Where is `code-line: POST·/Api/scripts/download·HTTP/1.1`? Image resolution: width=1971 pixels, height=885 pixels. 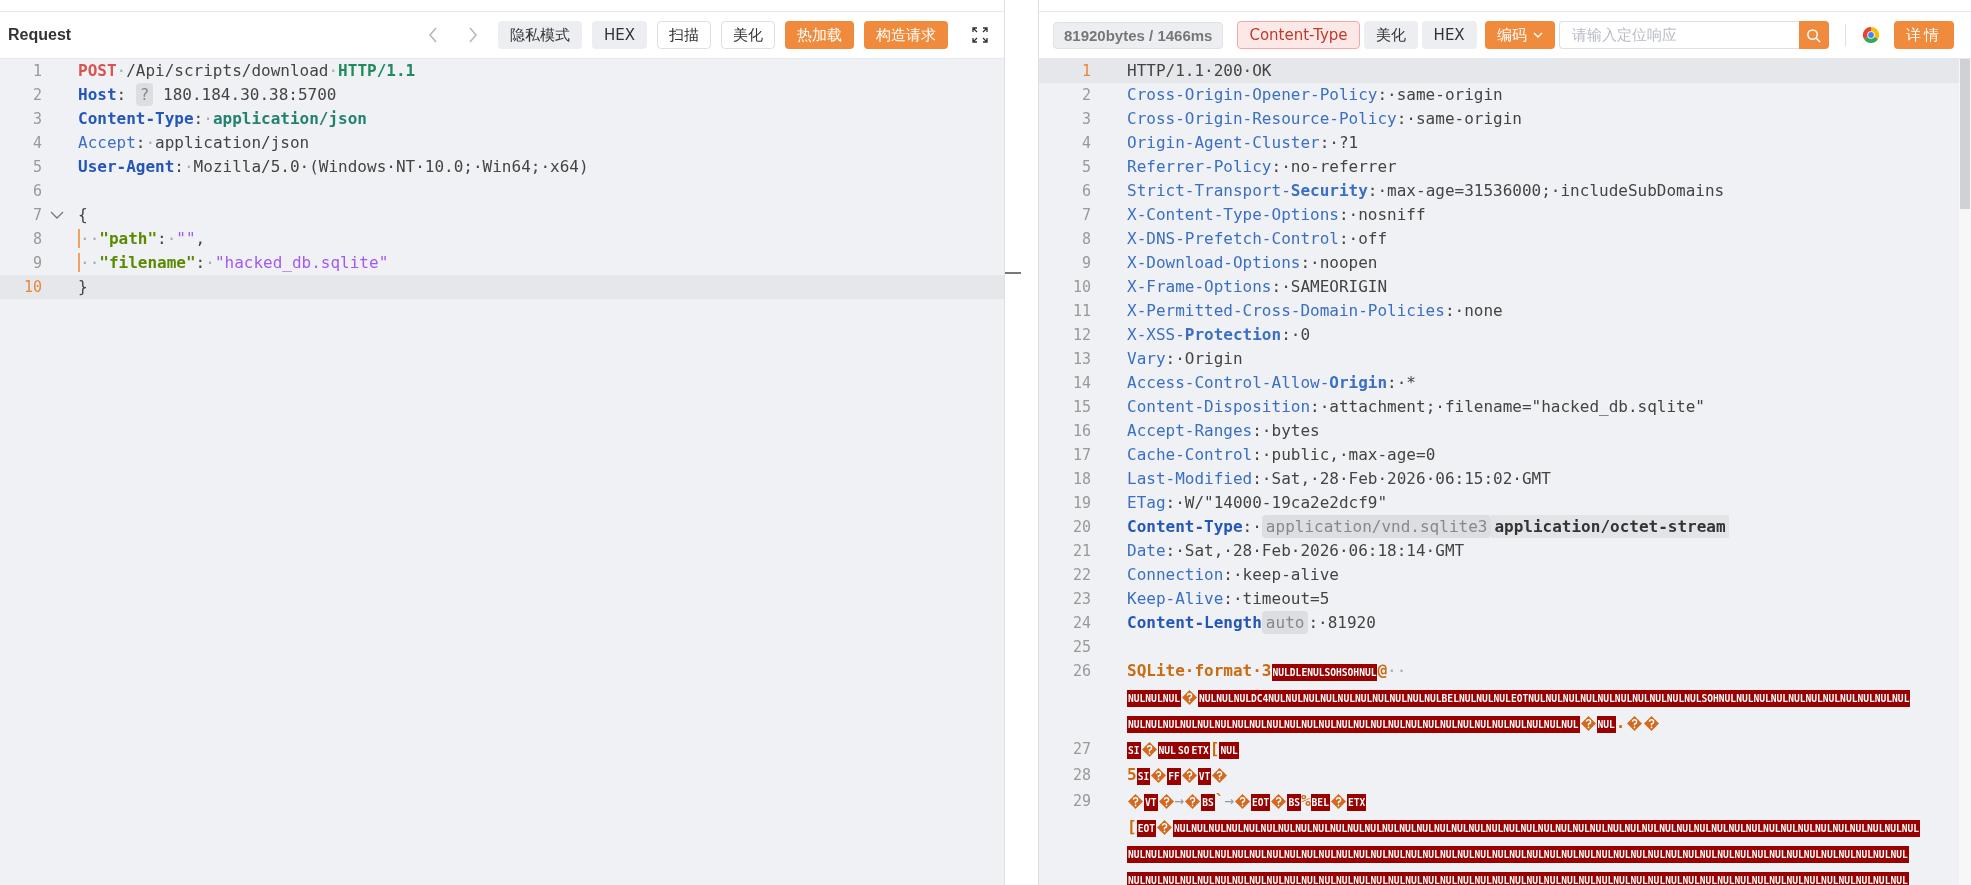
code-line: POST·/Api/scripts/download·HTTP/1.1 is located at coordinates (247, 71).